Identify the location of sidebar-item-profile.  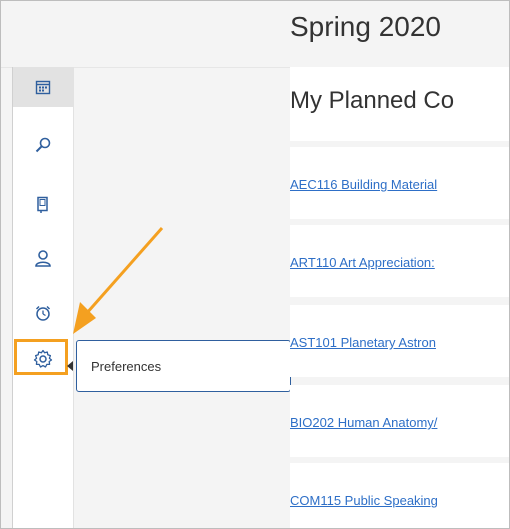
(43, 258).